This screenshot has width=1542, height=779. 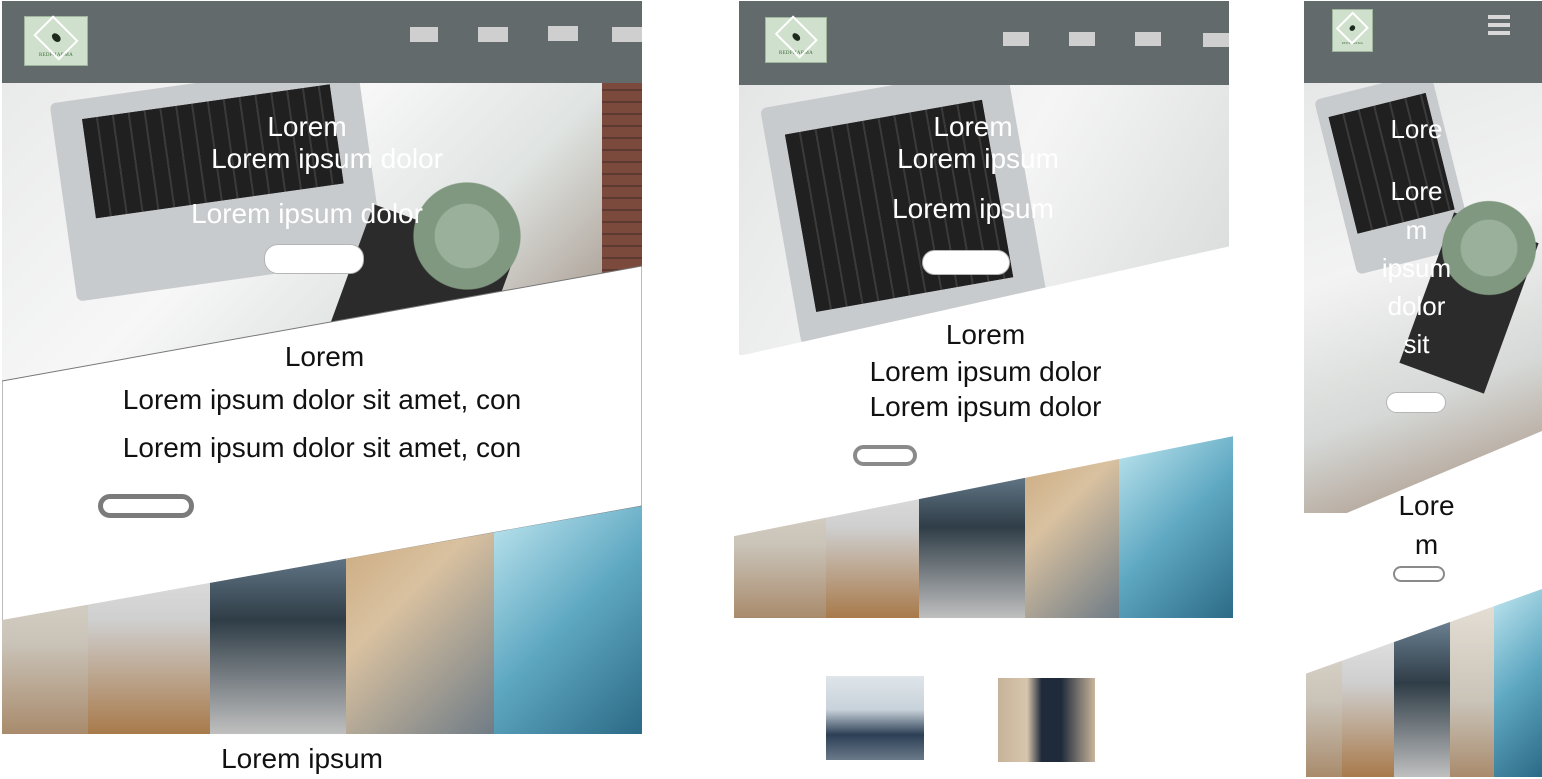 I want to click on building-photo, so click(x=972, y=527).